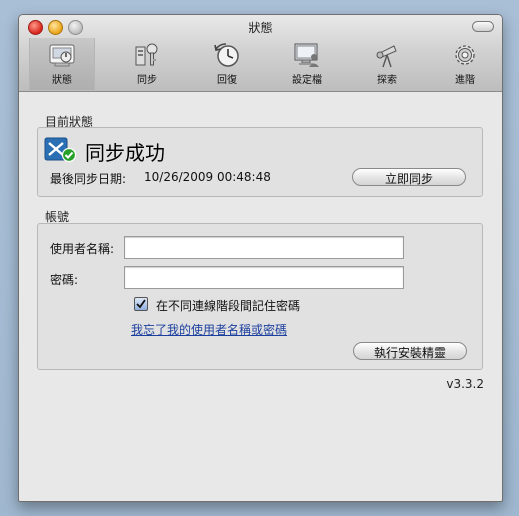  Describe the element at coordinates (483, 26) in the screenshot. I see `toolbar-toggle-button` at that location.